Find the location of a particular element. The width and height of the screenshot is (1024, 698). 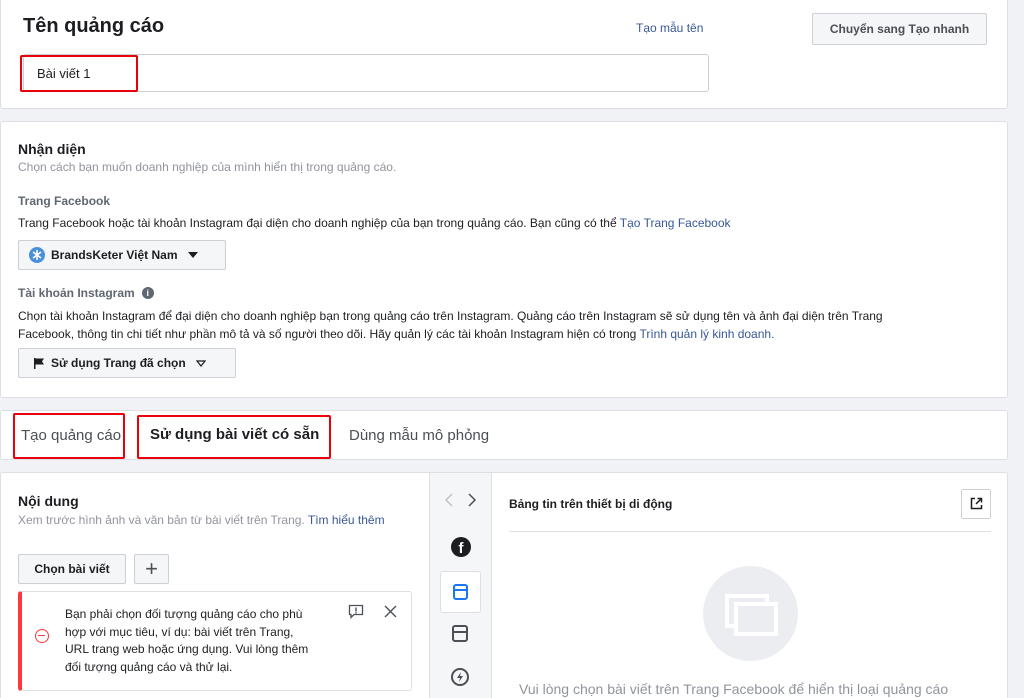

create-name-template-link: Tạo mẫu tên is located at coordinates (669, 28).